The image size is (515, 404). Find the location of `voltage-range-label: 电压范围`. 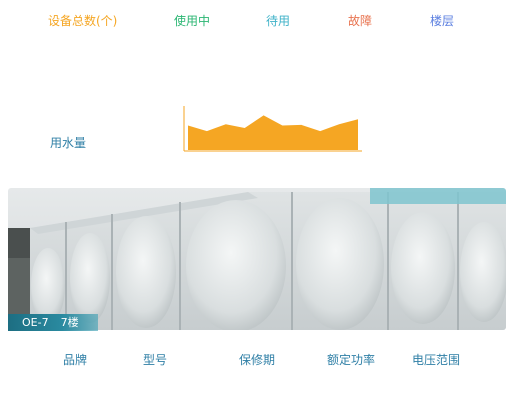

voltage-range-label: 电压范围 is located at coordinates (436, 360).